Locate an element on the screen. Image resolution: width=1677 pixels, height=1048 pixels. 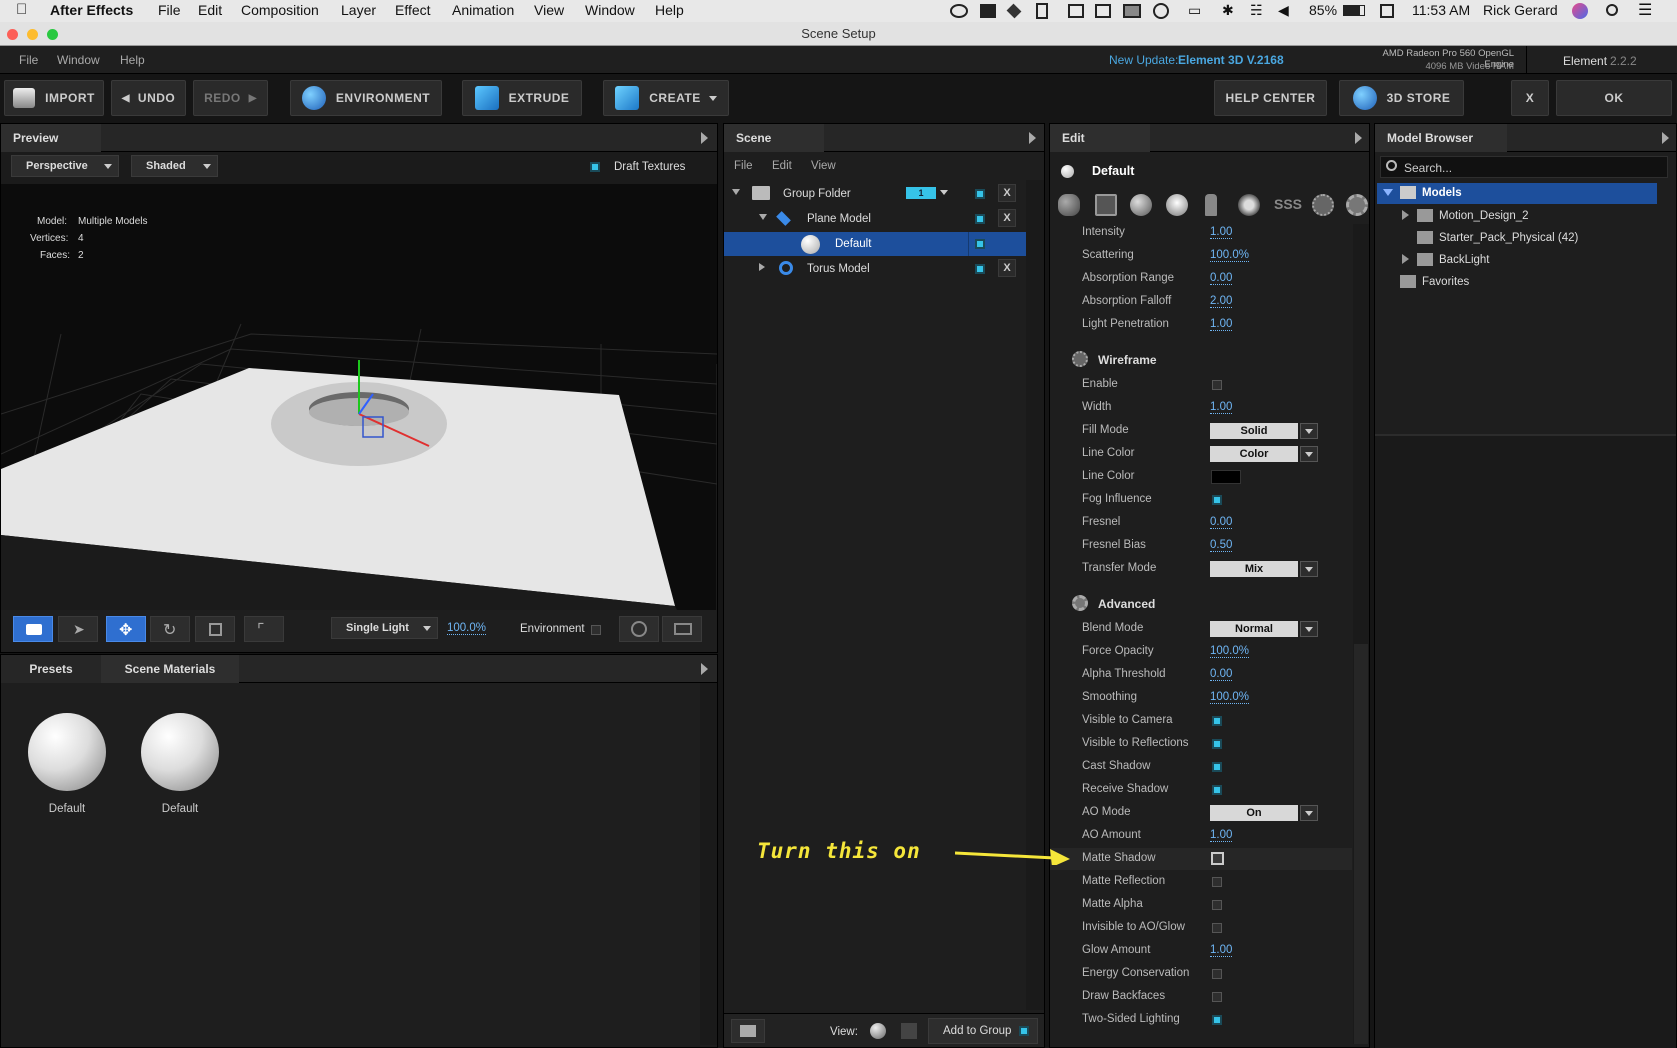
scene-menu-edit: Edit is located at coordinates (782, 166).